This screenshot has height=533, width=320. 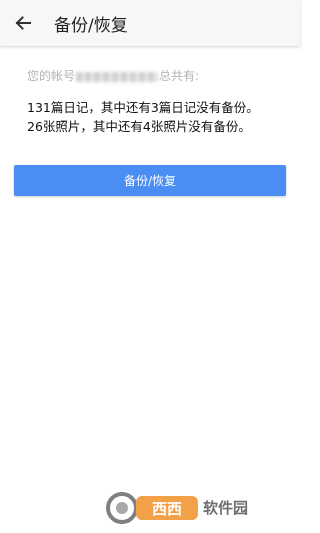 I want to click on backup-stats: 131篇日记，其中还有3篇日记没有备份。 26张照片，其中还有4张照片没有备份。, so click(x=157, y=117).